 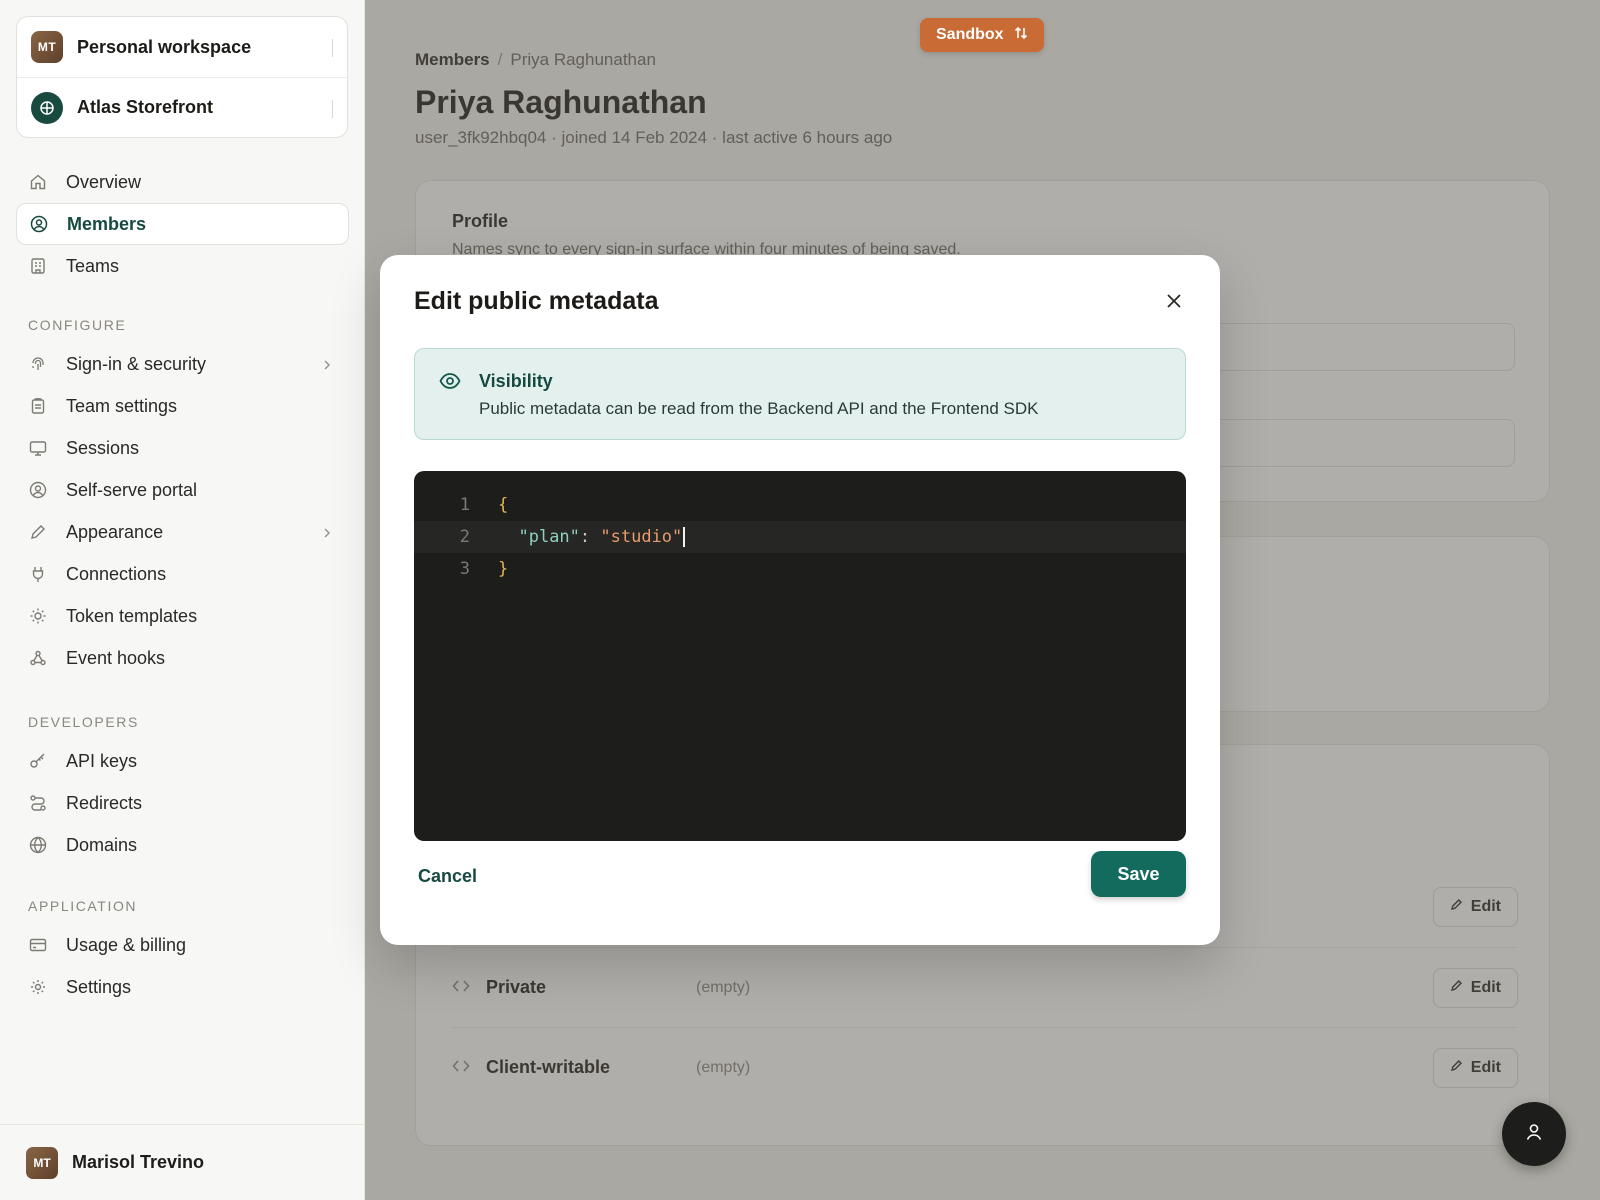 I want to click on save-button: Save, so click(x=1138, y=874).